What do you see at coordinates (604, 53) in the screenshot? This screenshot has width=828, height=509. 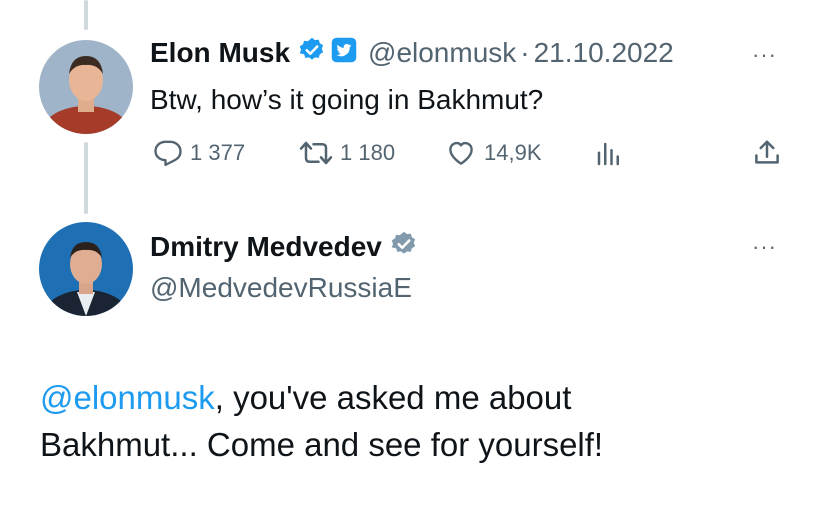 I see `tweet-date: 21.10.2022` at bounding box center [604, 53].